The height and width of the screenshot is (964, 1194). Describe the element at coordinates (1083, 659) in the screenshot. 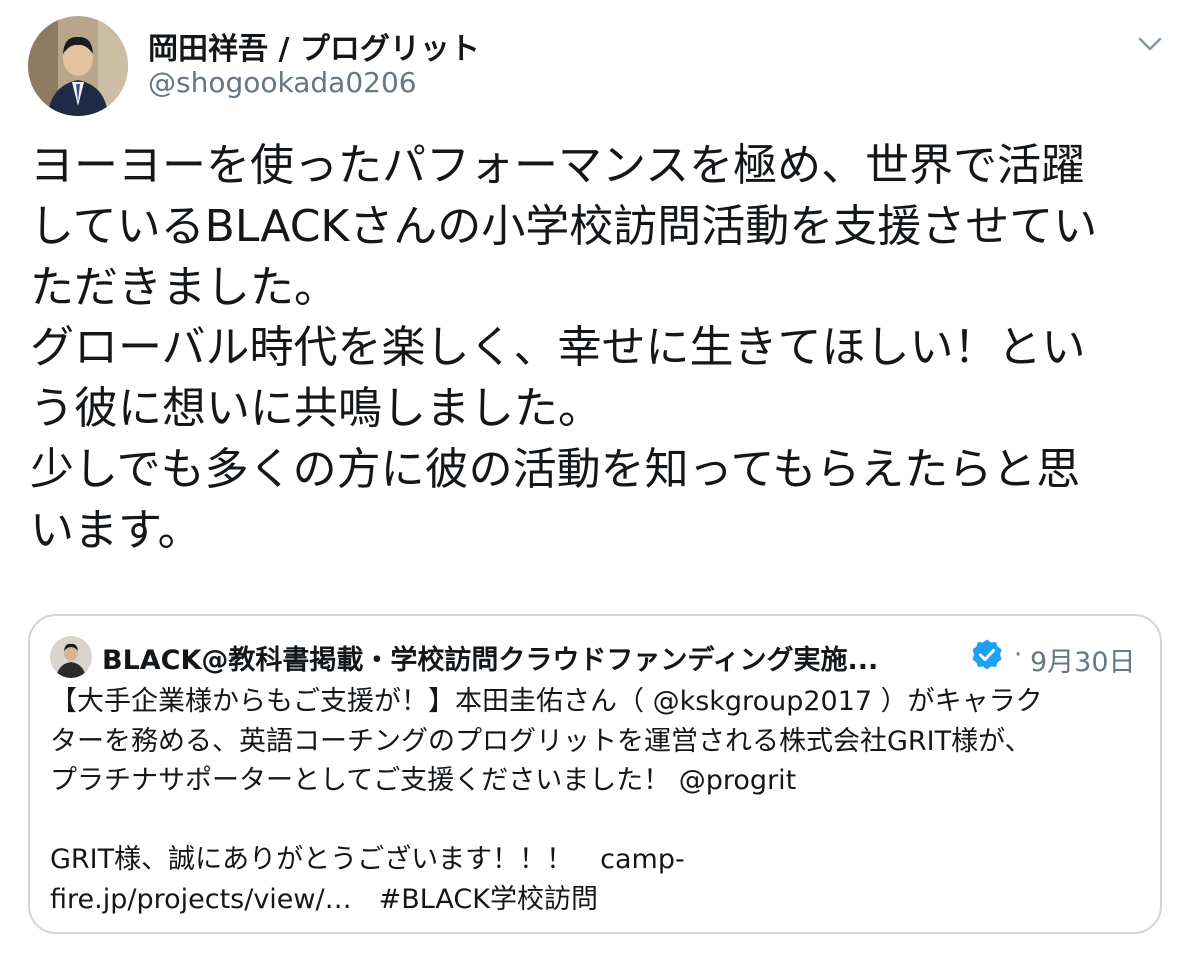

I see `quoted-tweet-date: 9月30日` at that location.